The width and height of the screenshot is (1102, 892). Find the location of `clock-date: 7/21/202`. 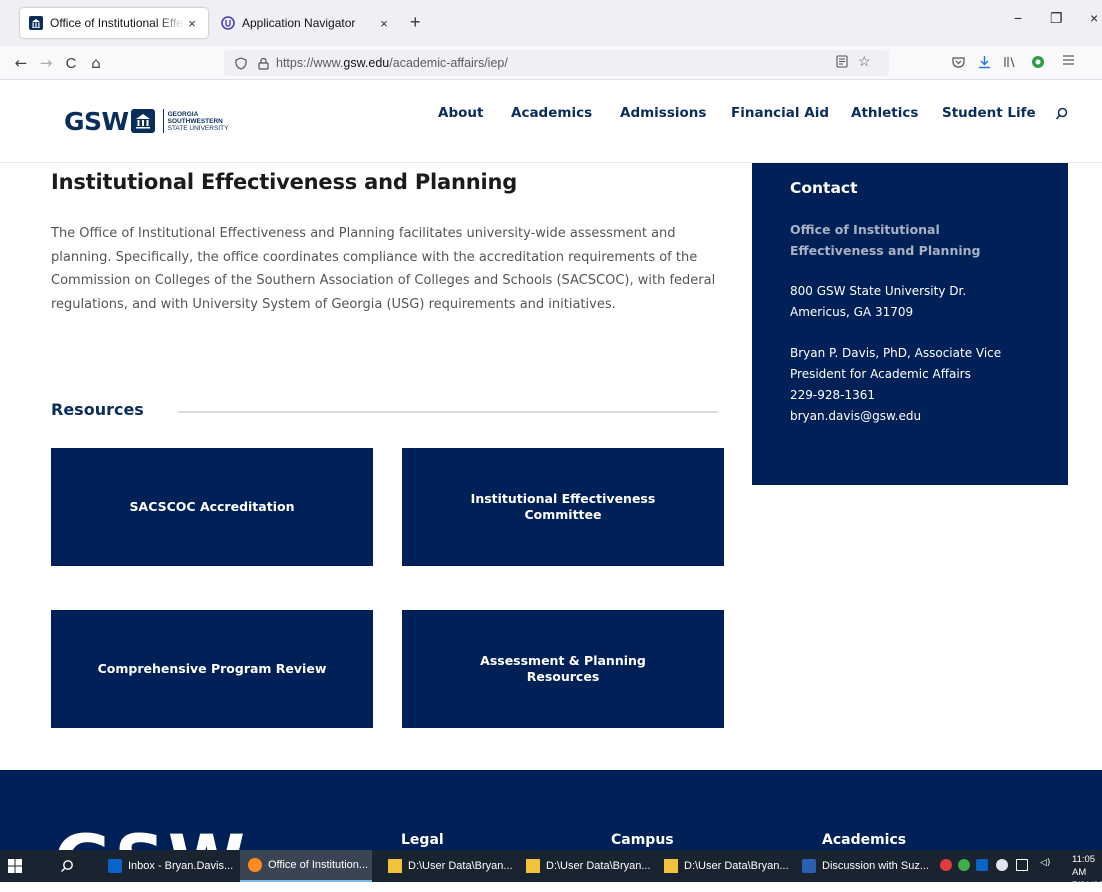

clock-date: 7/21/202 is located at coordinates (1087, 885).